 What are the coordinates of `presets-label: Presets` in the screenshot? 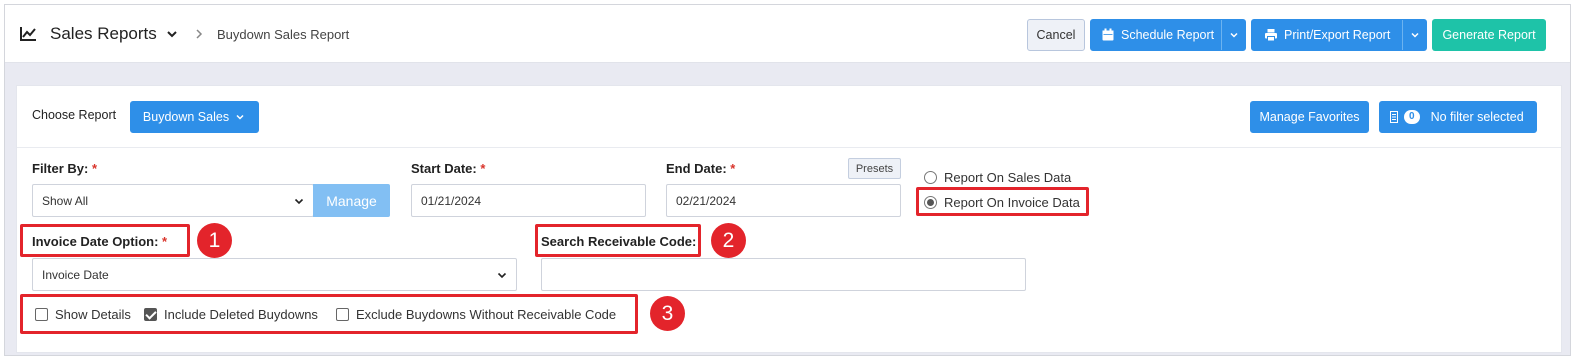 It's located at (874, 168).